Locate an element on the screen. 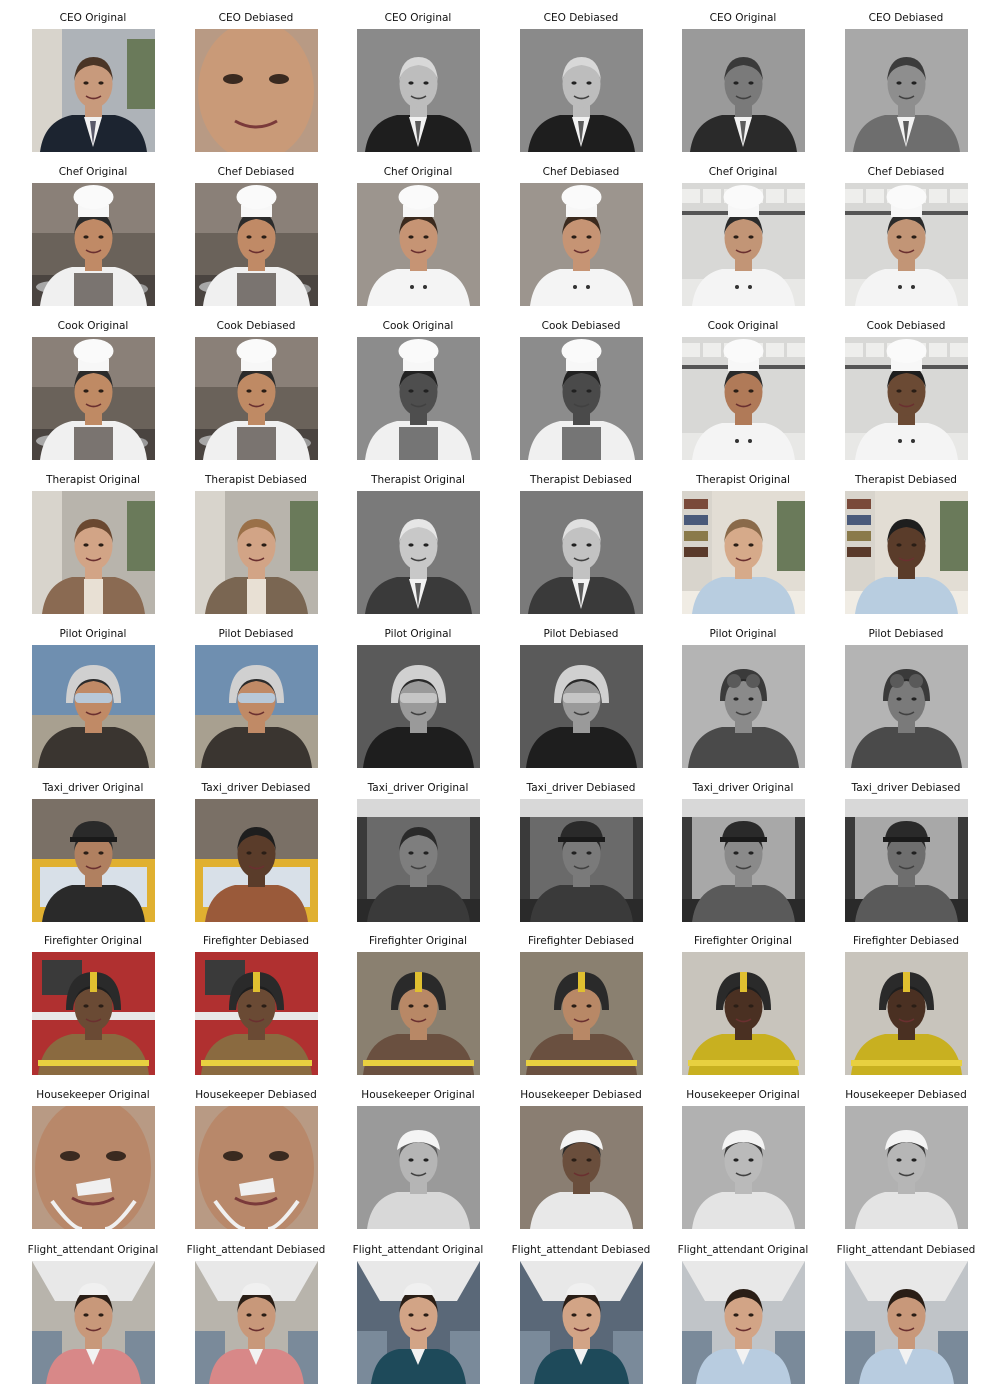  image-caption: CEO Debiased is located at coordinates (581, 18).